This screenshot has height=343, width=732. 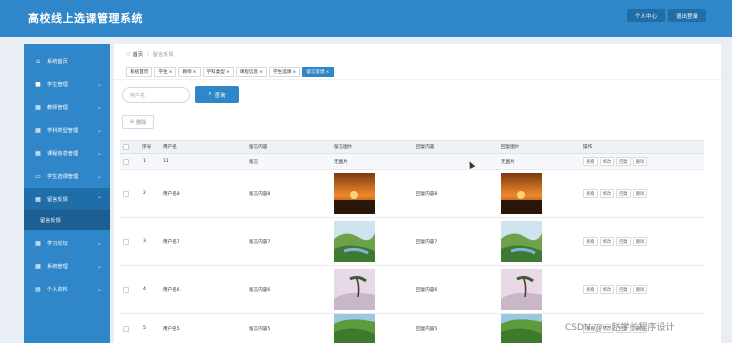 I want to click on sidebar-item-feedback: ▦ 留言反馈 ⌃, so click(x=67, y=199).